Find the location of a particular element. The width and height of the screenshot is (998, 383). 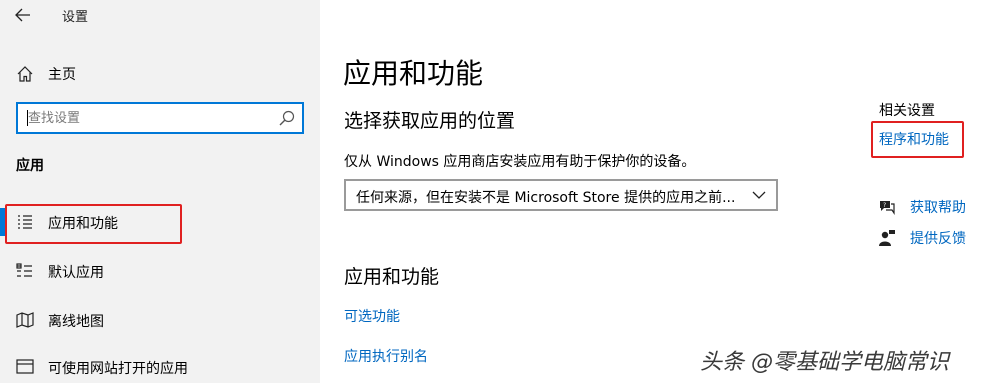

back-arrow-icon is located at coordinates (22, 15).